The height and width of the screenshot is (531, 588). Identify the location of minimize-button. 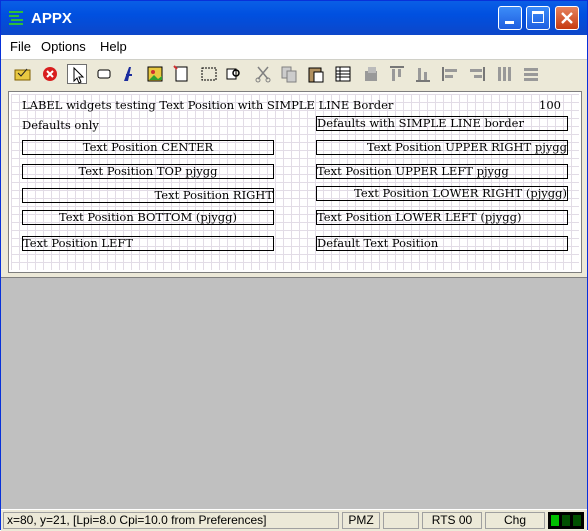
(510, 18).